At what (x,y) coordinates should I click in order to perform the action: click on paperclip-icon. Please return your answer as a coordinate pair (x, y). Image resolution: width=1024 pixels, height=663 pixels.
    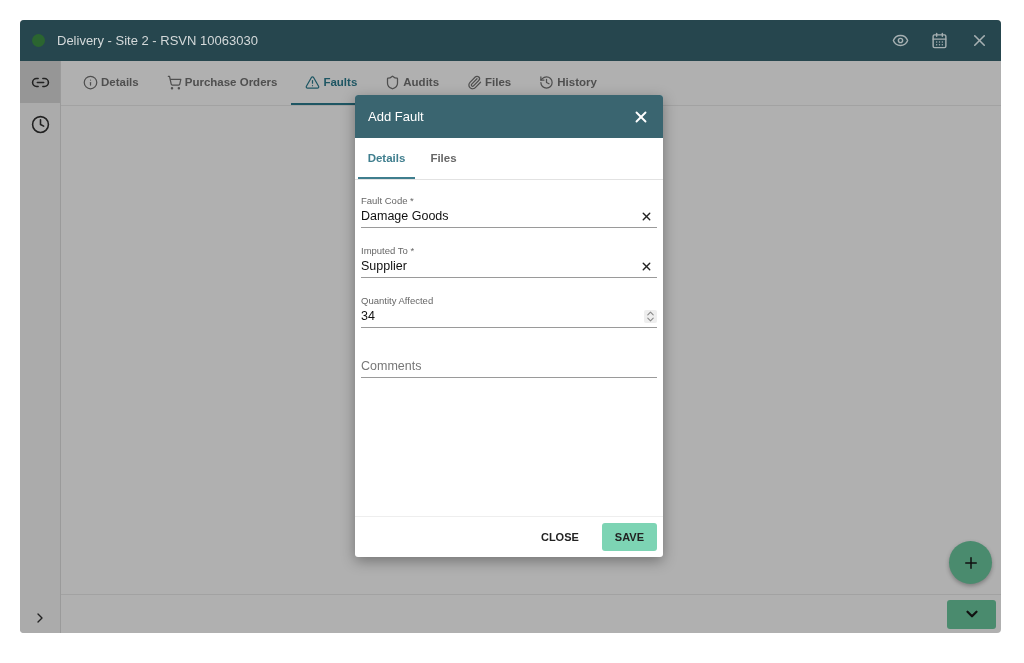
    Looking at the image, I should click on (475, 82).